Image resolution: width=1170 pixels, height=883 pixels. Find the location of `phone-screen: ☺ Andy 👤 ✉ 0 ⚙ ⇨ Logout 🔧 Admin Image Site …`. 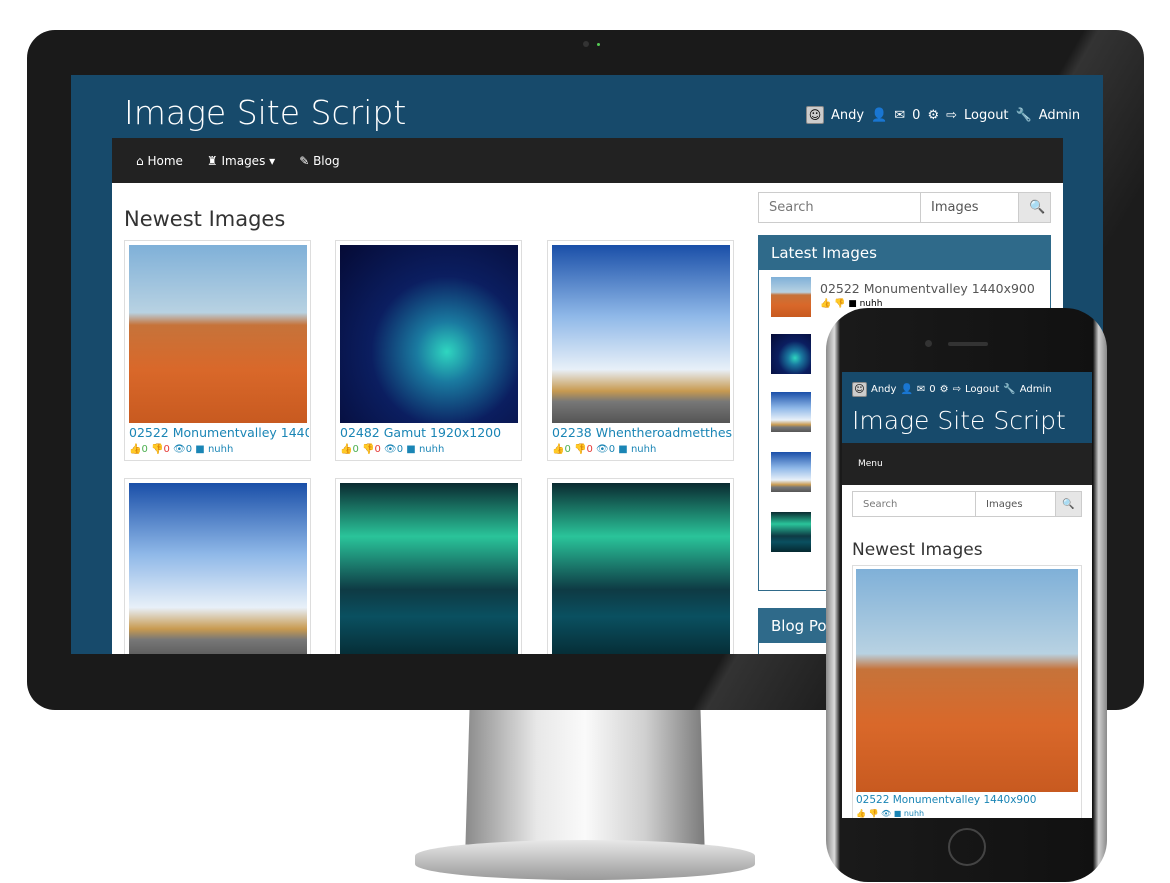

phone-screen: ☺ Andy 👤 ✉ 0 ⚙ ⇨ Logout 🔧 Admin Image Site … is located at coordinates (967, 595).